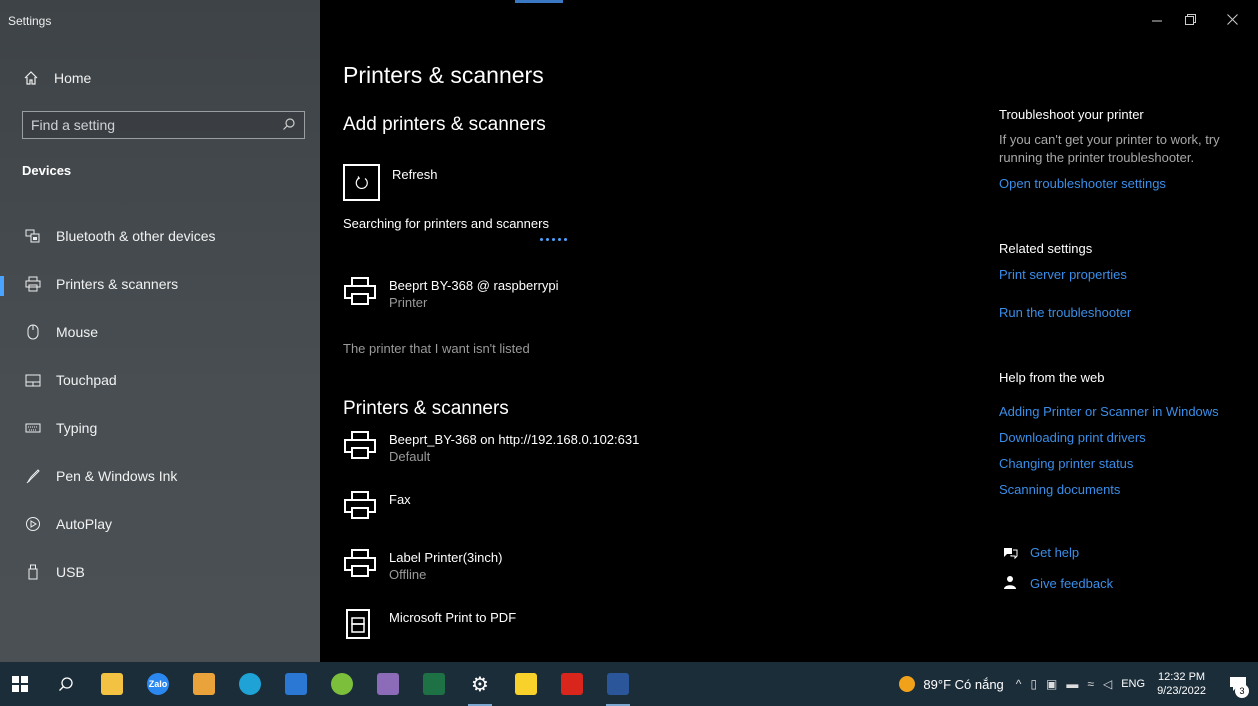  Describe the element at coordinates (1090, 684) in the screenshot. I see `wifi-icon: ≈` at that location.